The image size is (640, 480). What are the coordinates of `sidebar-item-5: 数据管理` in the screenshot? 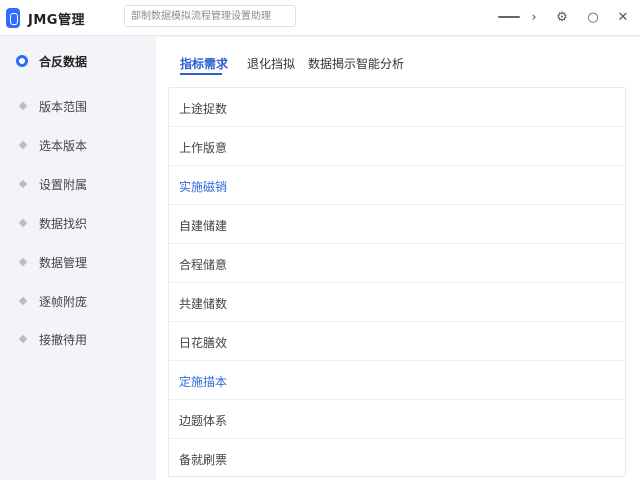 It's located at (78, 262).